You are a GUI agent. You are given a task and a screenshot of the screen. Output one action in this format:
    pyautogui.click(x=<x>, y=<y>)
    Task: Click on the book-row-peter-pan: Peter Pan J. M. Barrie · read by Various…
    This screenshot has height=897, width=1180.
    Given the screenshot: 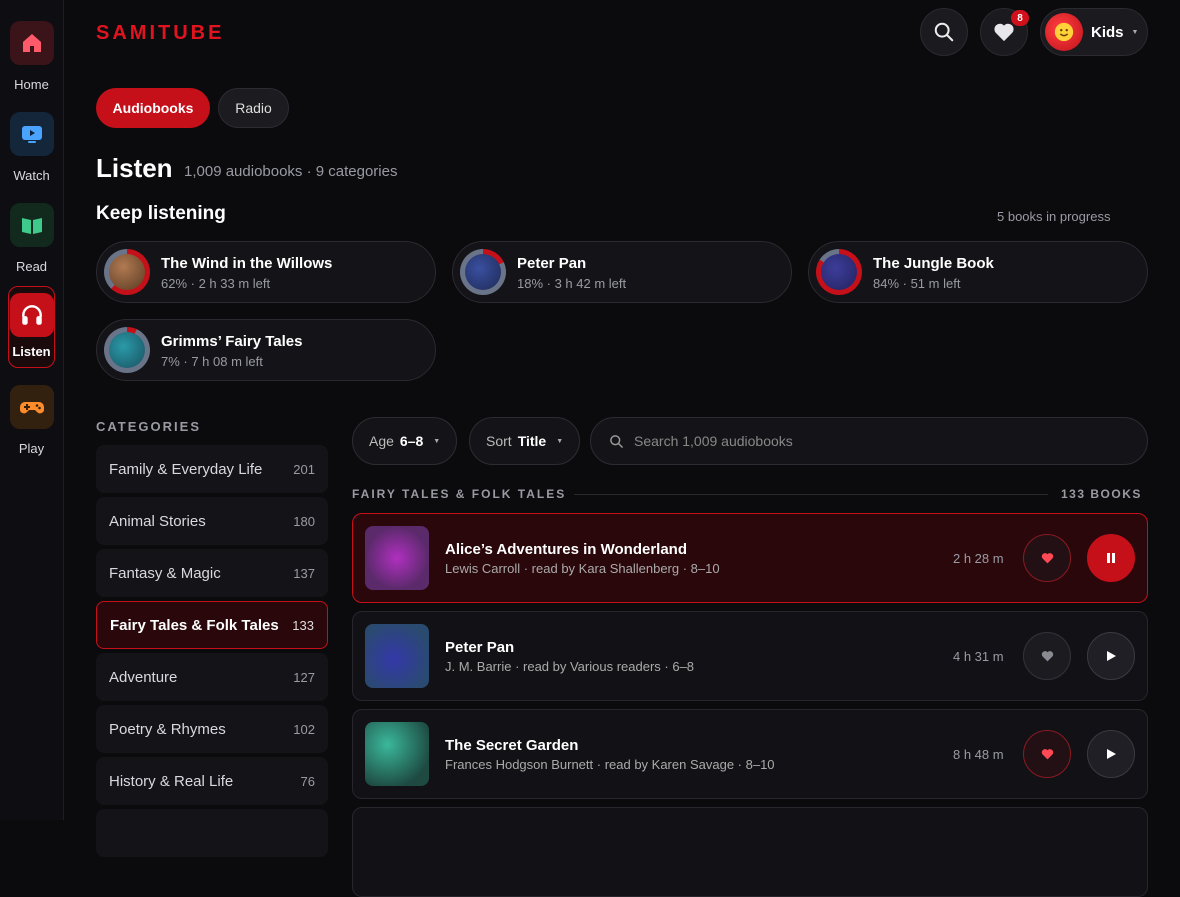 What is the action you would take?
    pyautogui.click(x=750, y=656)
    